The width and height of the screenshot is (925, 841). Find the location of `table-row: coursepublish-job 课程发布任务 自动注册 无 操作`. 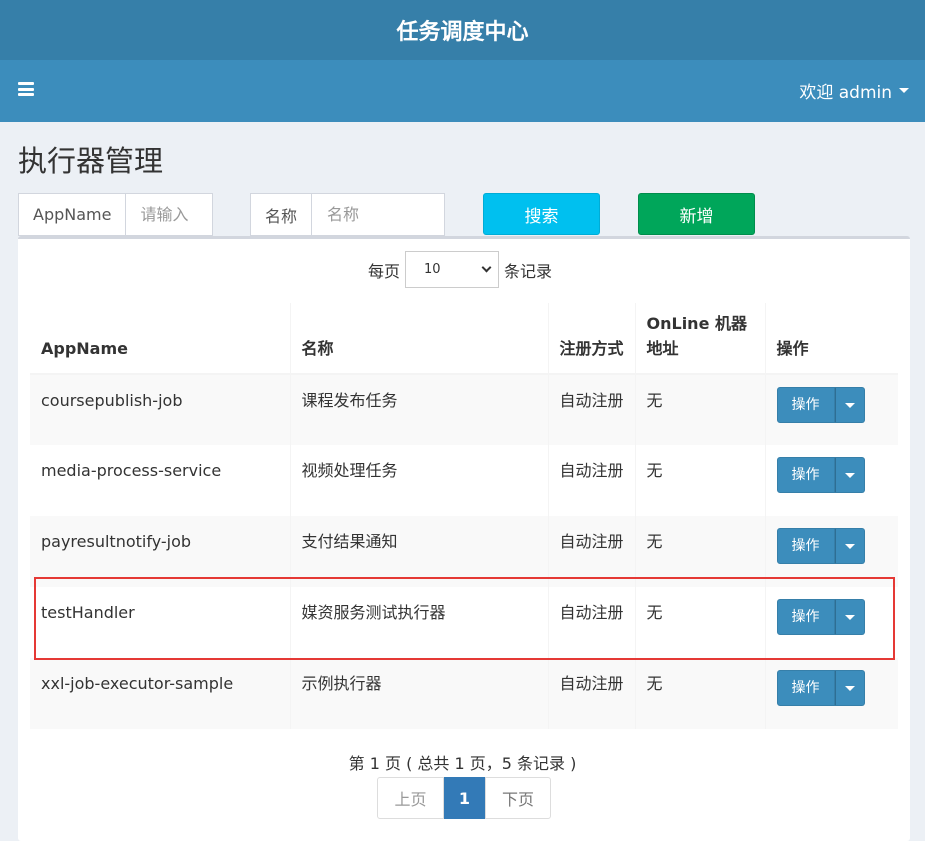

table-row: coursepublish-job 课程发布任务 自动注册 无 操作 is located at coordinates (464, 409).